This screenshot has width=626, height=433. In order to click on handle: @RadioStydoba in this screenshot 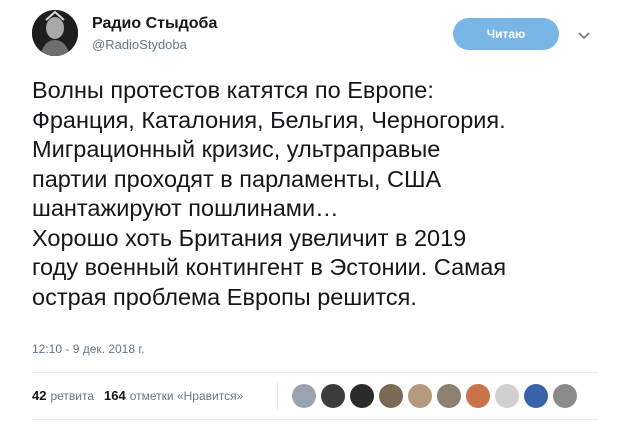, I will do `click(154, 45)`.